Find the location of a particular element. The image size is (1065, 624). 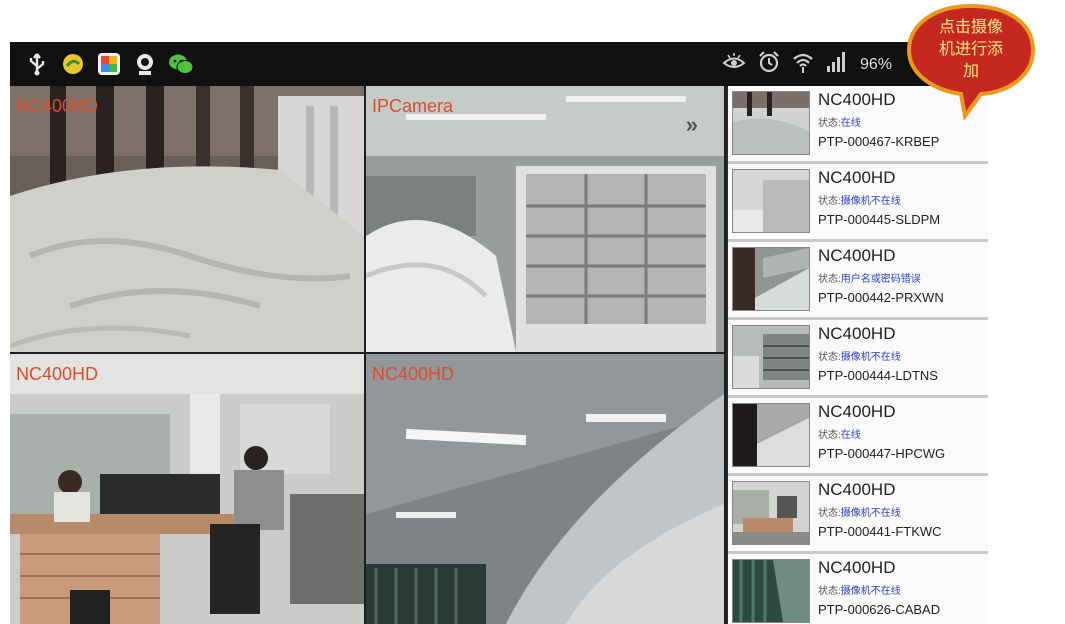

eye-icon is located at coordinates (734, 64).